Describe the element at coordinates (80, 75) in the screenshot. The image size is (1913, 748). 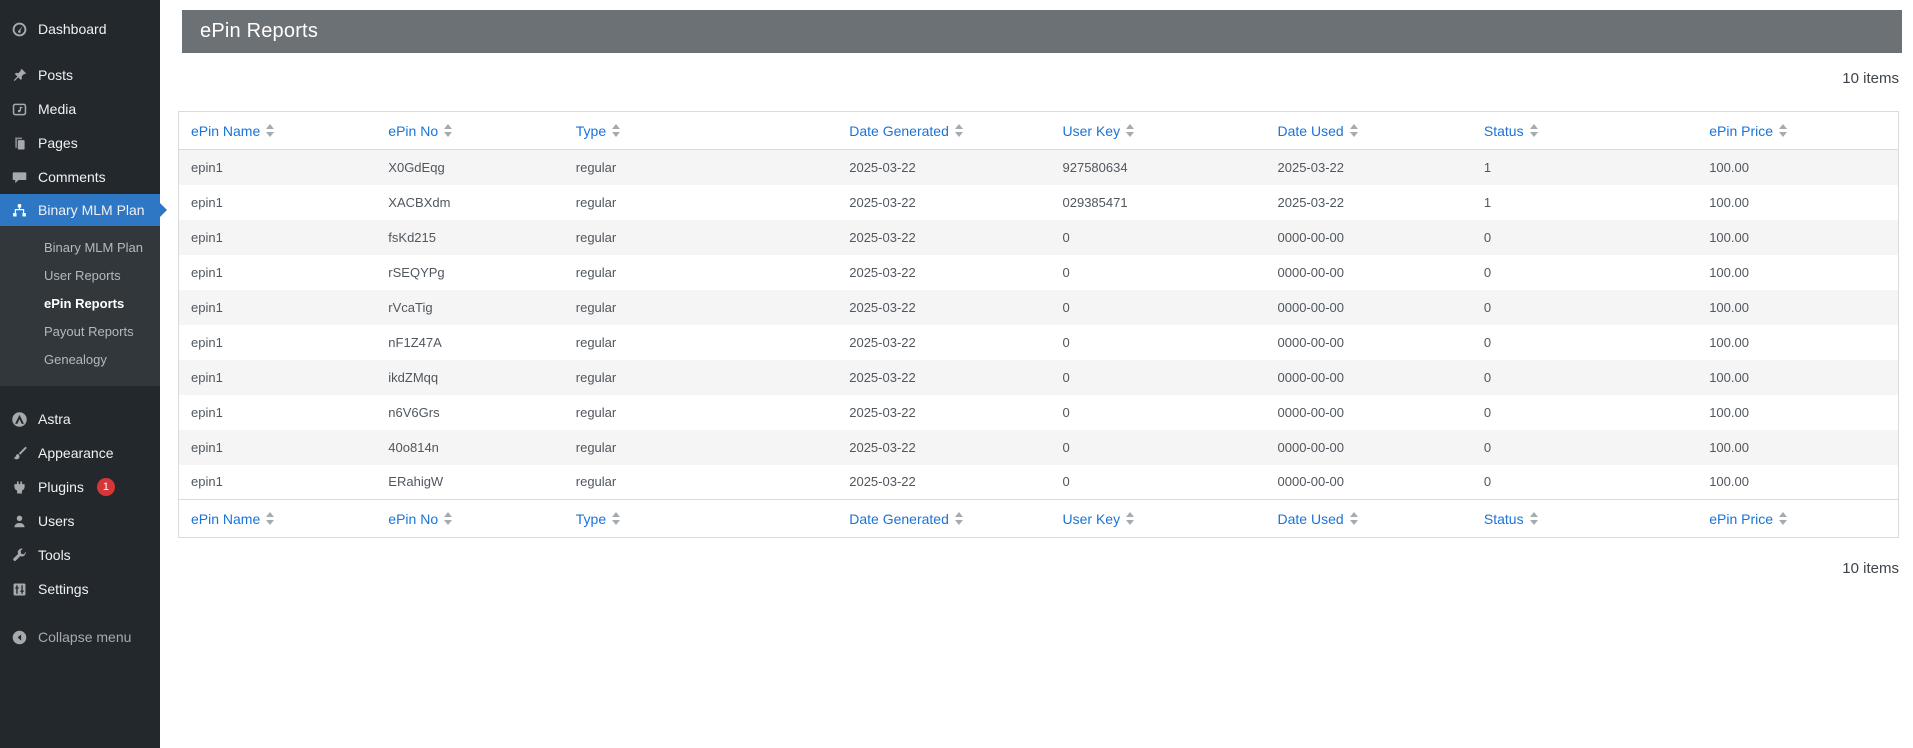
I see `sidebar-item-posts: Posts` at that location.